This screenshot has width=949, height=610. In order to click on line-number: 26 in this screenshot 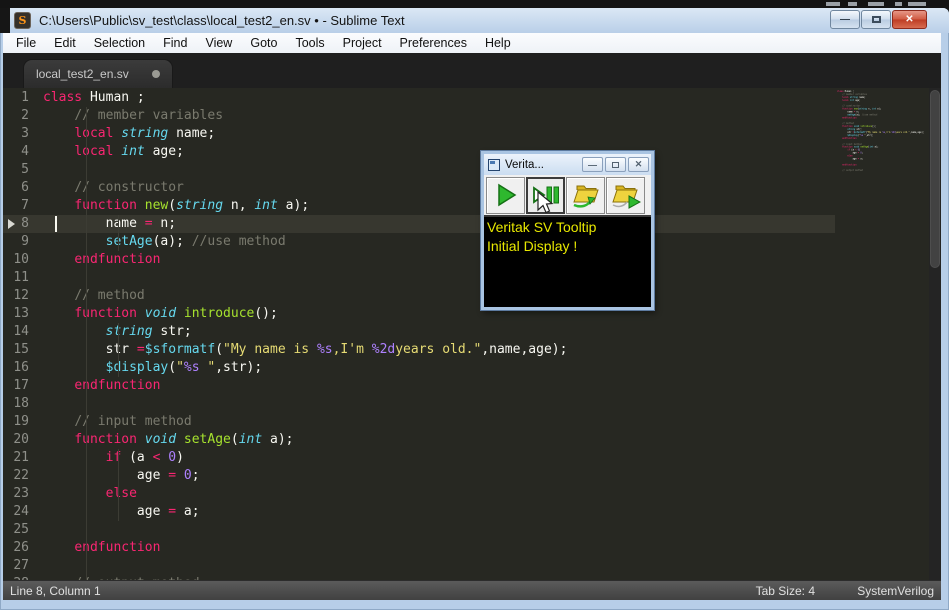, I will do `click(23, 548)`.